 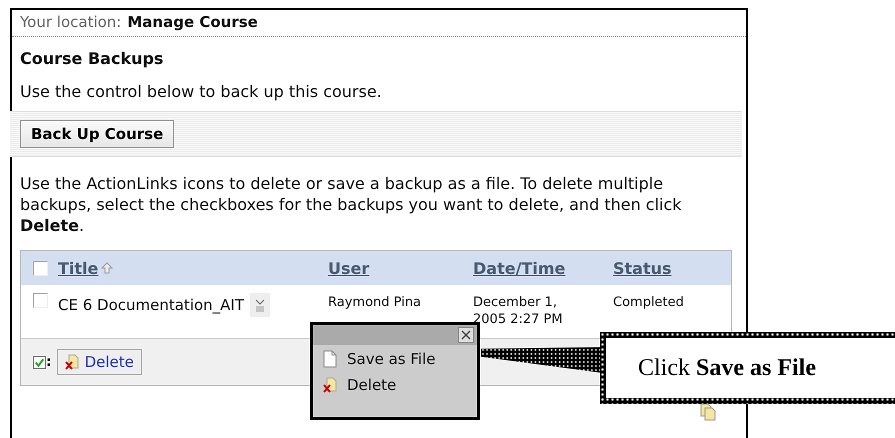 I want to click on location-label: Your location:, so click(x=71, y=22).